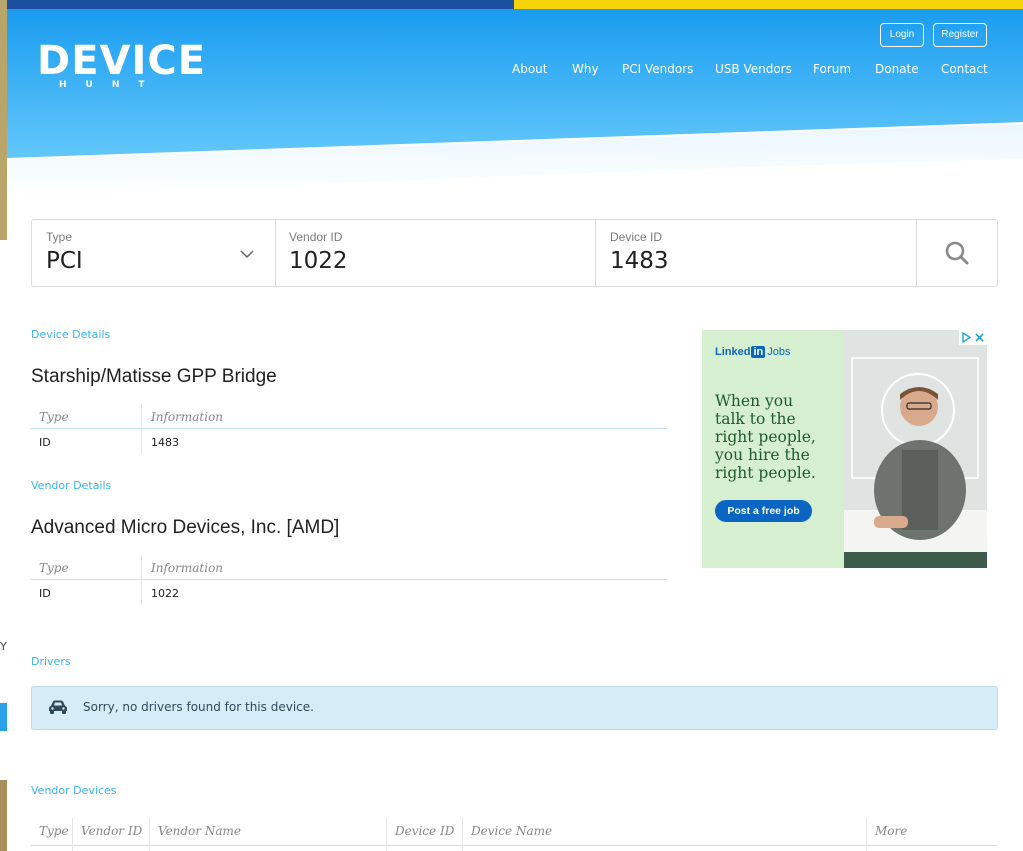 This screenshot has height=851, width=1023. I want to click on col-more: More, so click(891, 831).